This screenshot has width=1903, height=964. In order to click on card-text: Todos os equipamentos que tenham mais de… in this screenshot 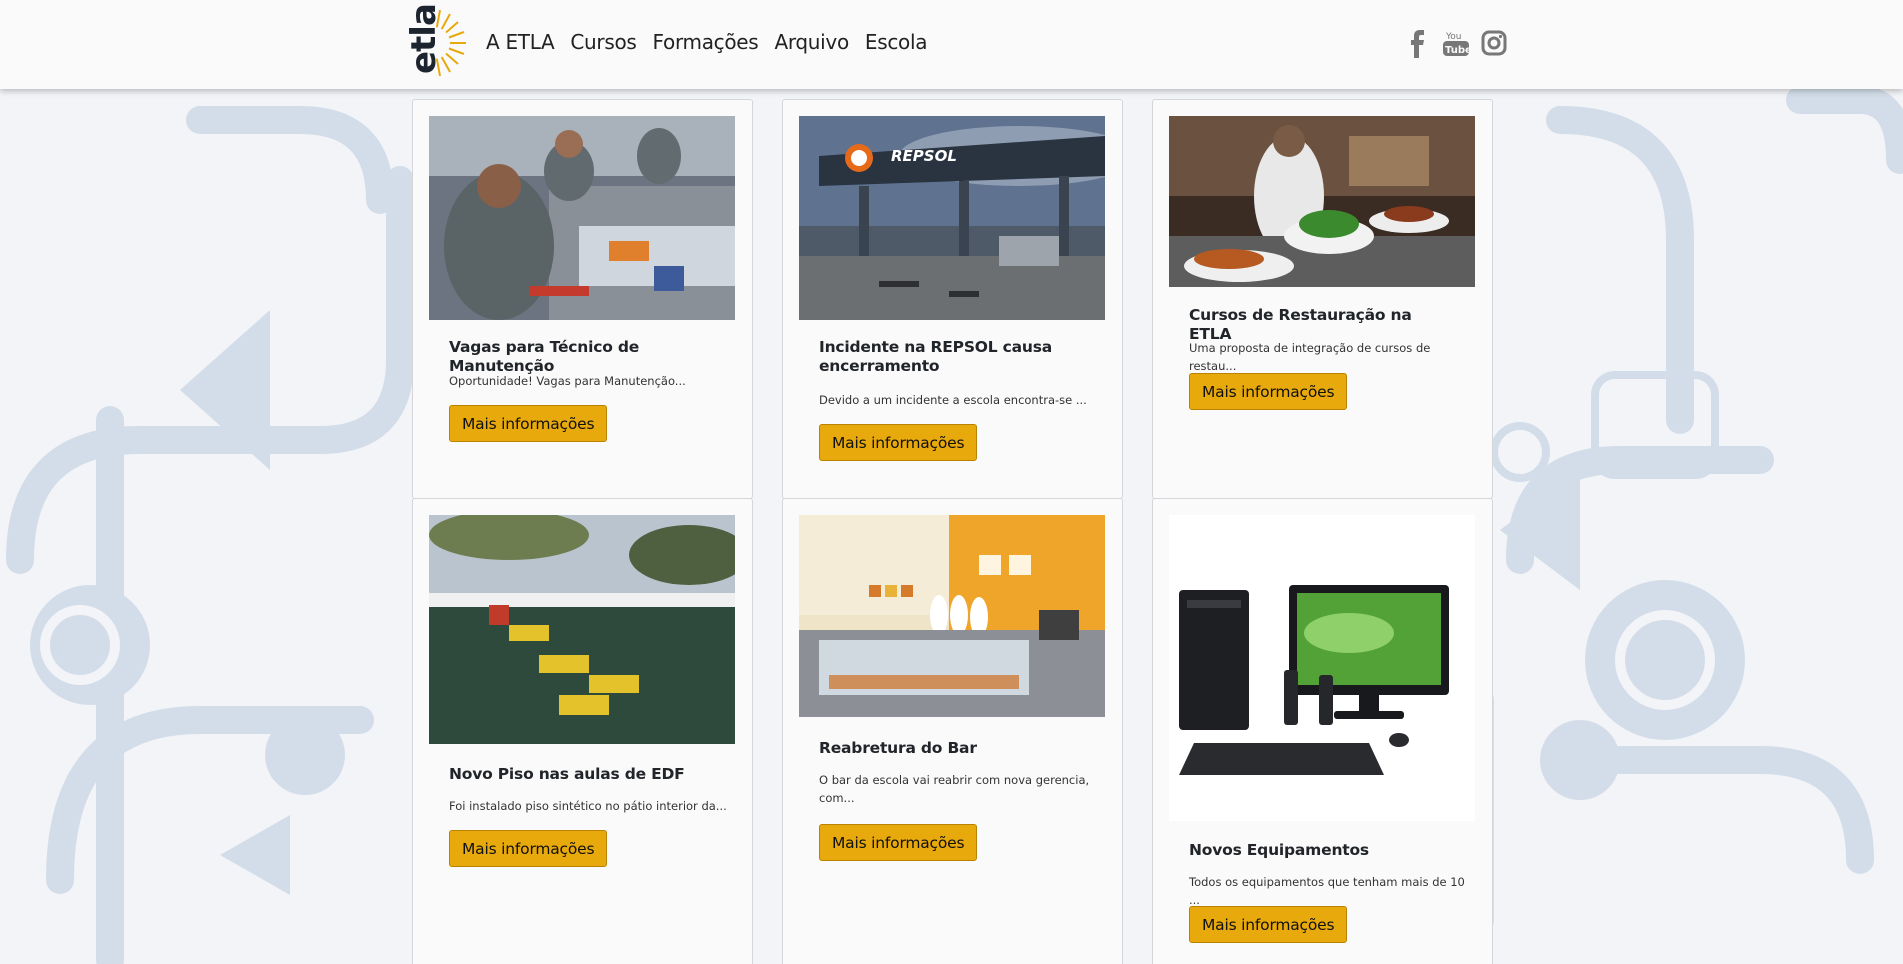, I will do `click(1327, 891)`.